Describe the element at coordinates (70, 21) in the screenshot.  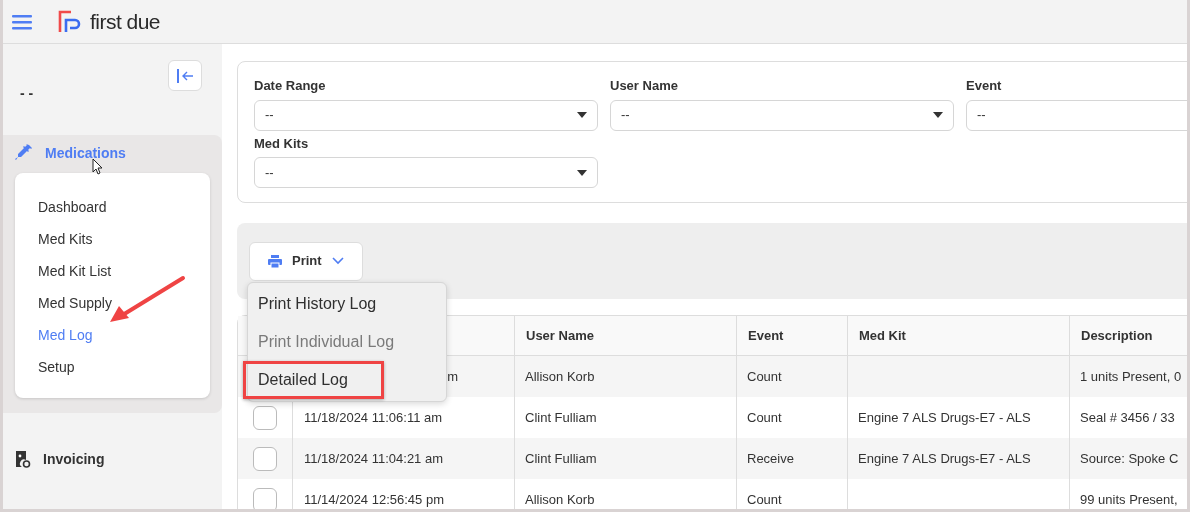
I see `logo-icon` at that location.